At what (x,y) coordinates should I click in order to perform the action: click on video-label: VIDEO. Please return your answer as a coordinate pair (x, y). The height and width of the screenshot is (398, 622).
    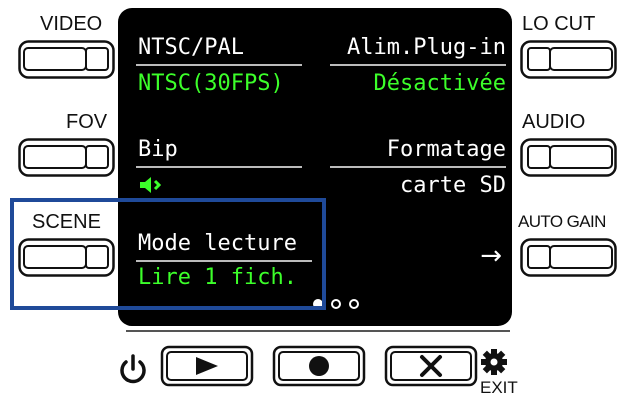
    Looking at the image, I should click on (71, 24).